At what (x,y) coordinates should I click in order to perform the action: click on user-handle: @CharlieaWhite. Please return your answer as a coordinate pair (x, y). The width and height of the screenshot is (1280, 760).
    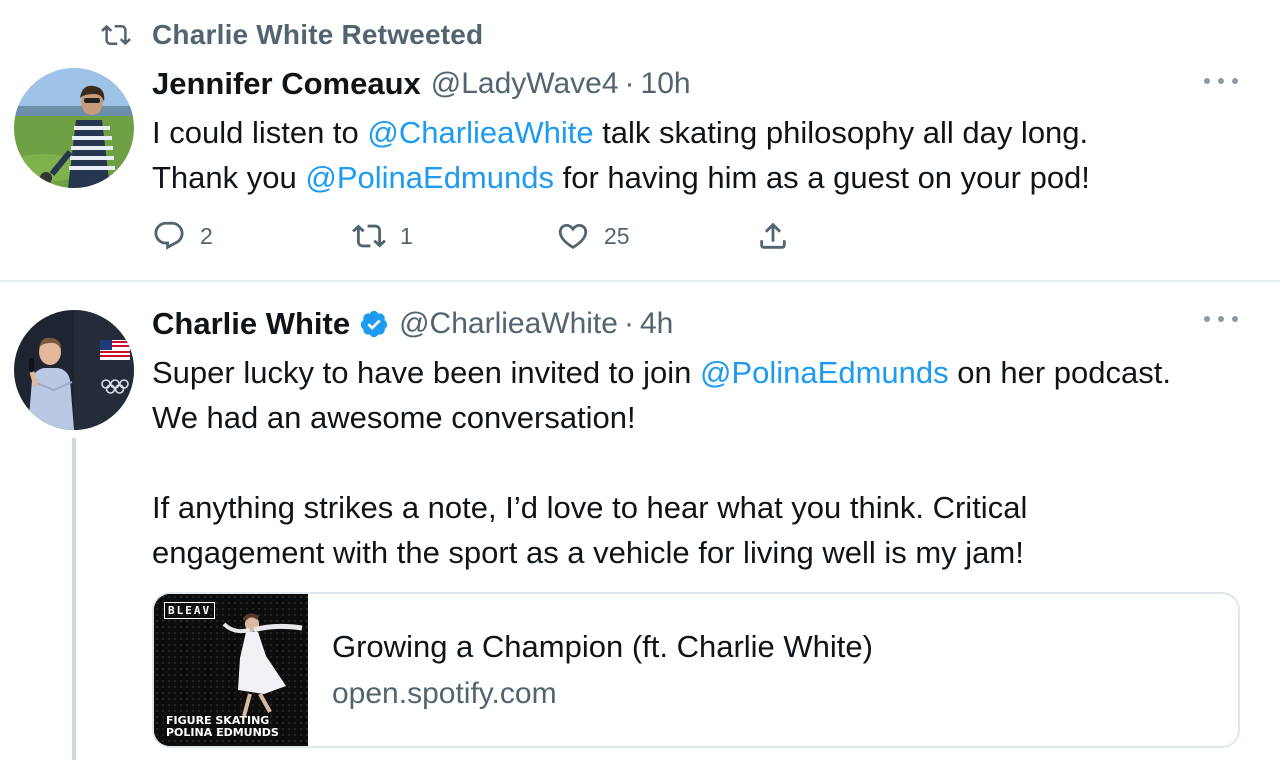
    Looking at the image, I should click on (508, 324).